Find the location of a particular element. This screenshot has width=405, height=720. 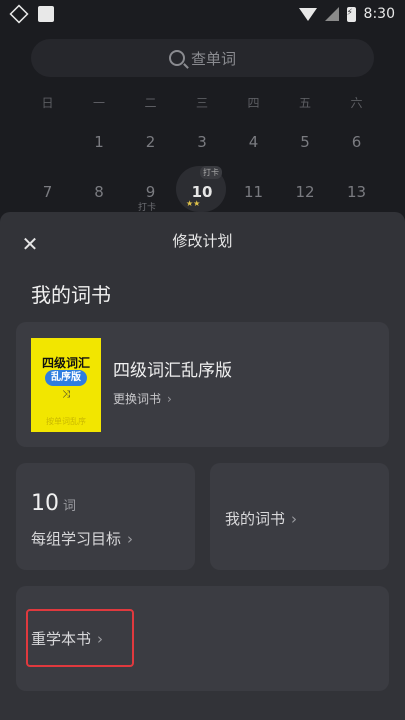

sheet-title: 修改计划 is located at coordinates (202, 241).